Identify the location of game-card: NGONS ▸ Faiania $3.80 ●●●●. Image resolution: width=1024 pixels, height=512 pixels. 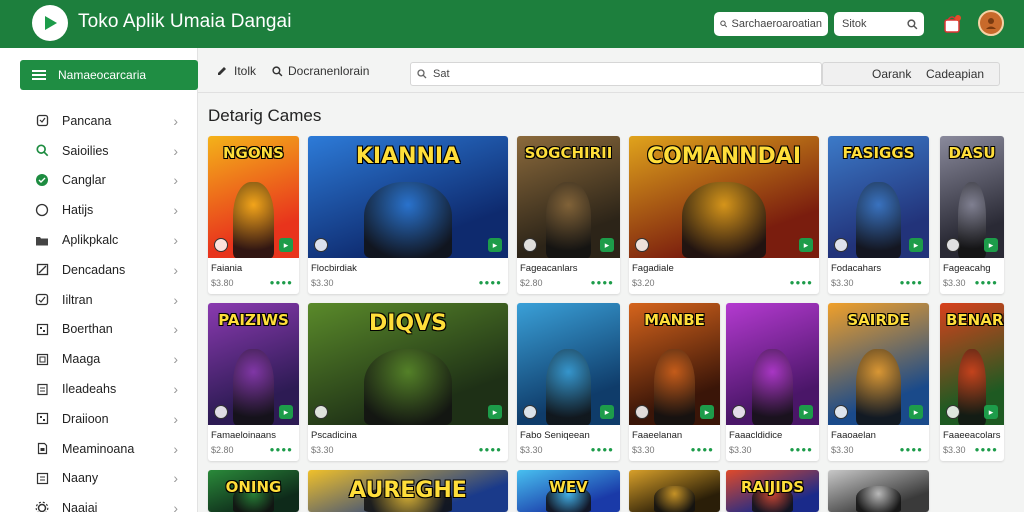
(253, 215).